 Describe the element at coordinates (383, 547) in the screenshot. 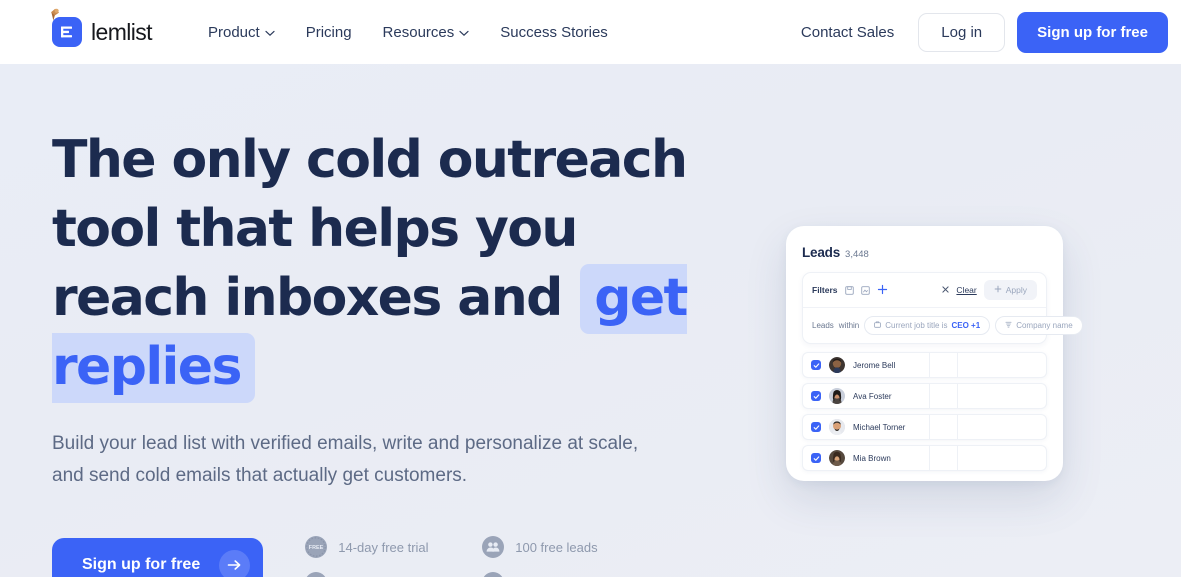

I see `feature-free-trial-label: 14-day free trial` at that location.